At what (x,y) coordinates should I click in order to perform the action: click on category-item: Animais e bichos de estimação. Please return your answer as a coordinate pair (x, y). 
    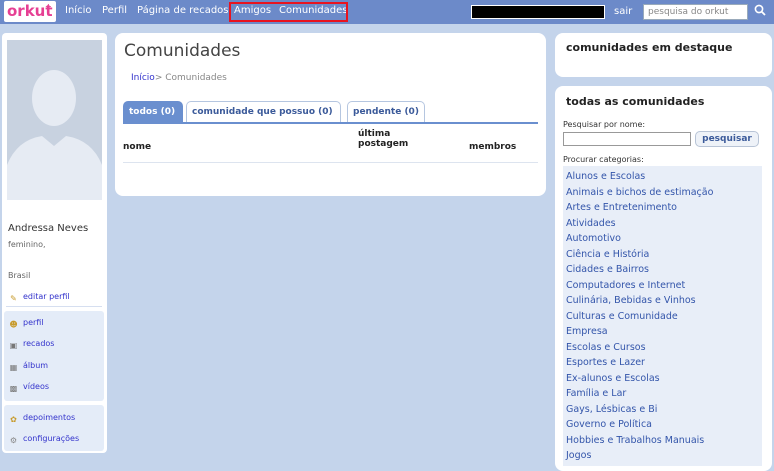
    Looking at the image, I should click on (639, 192).